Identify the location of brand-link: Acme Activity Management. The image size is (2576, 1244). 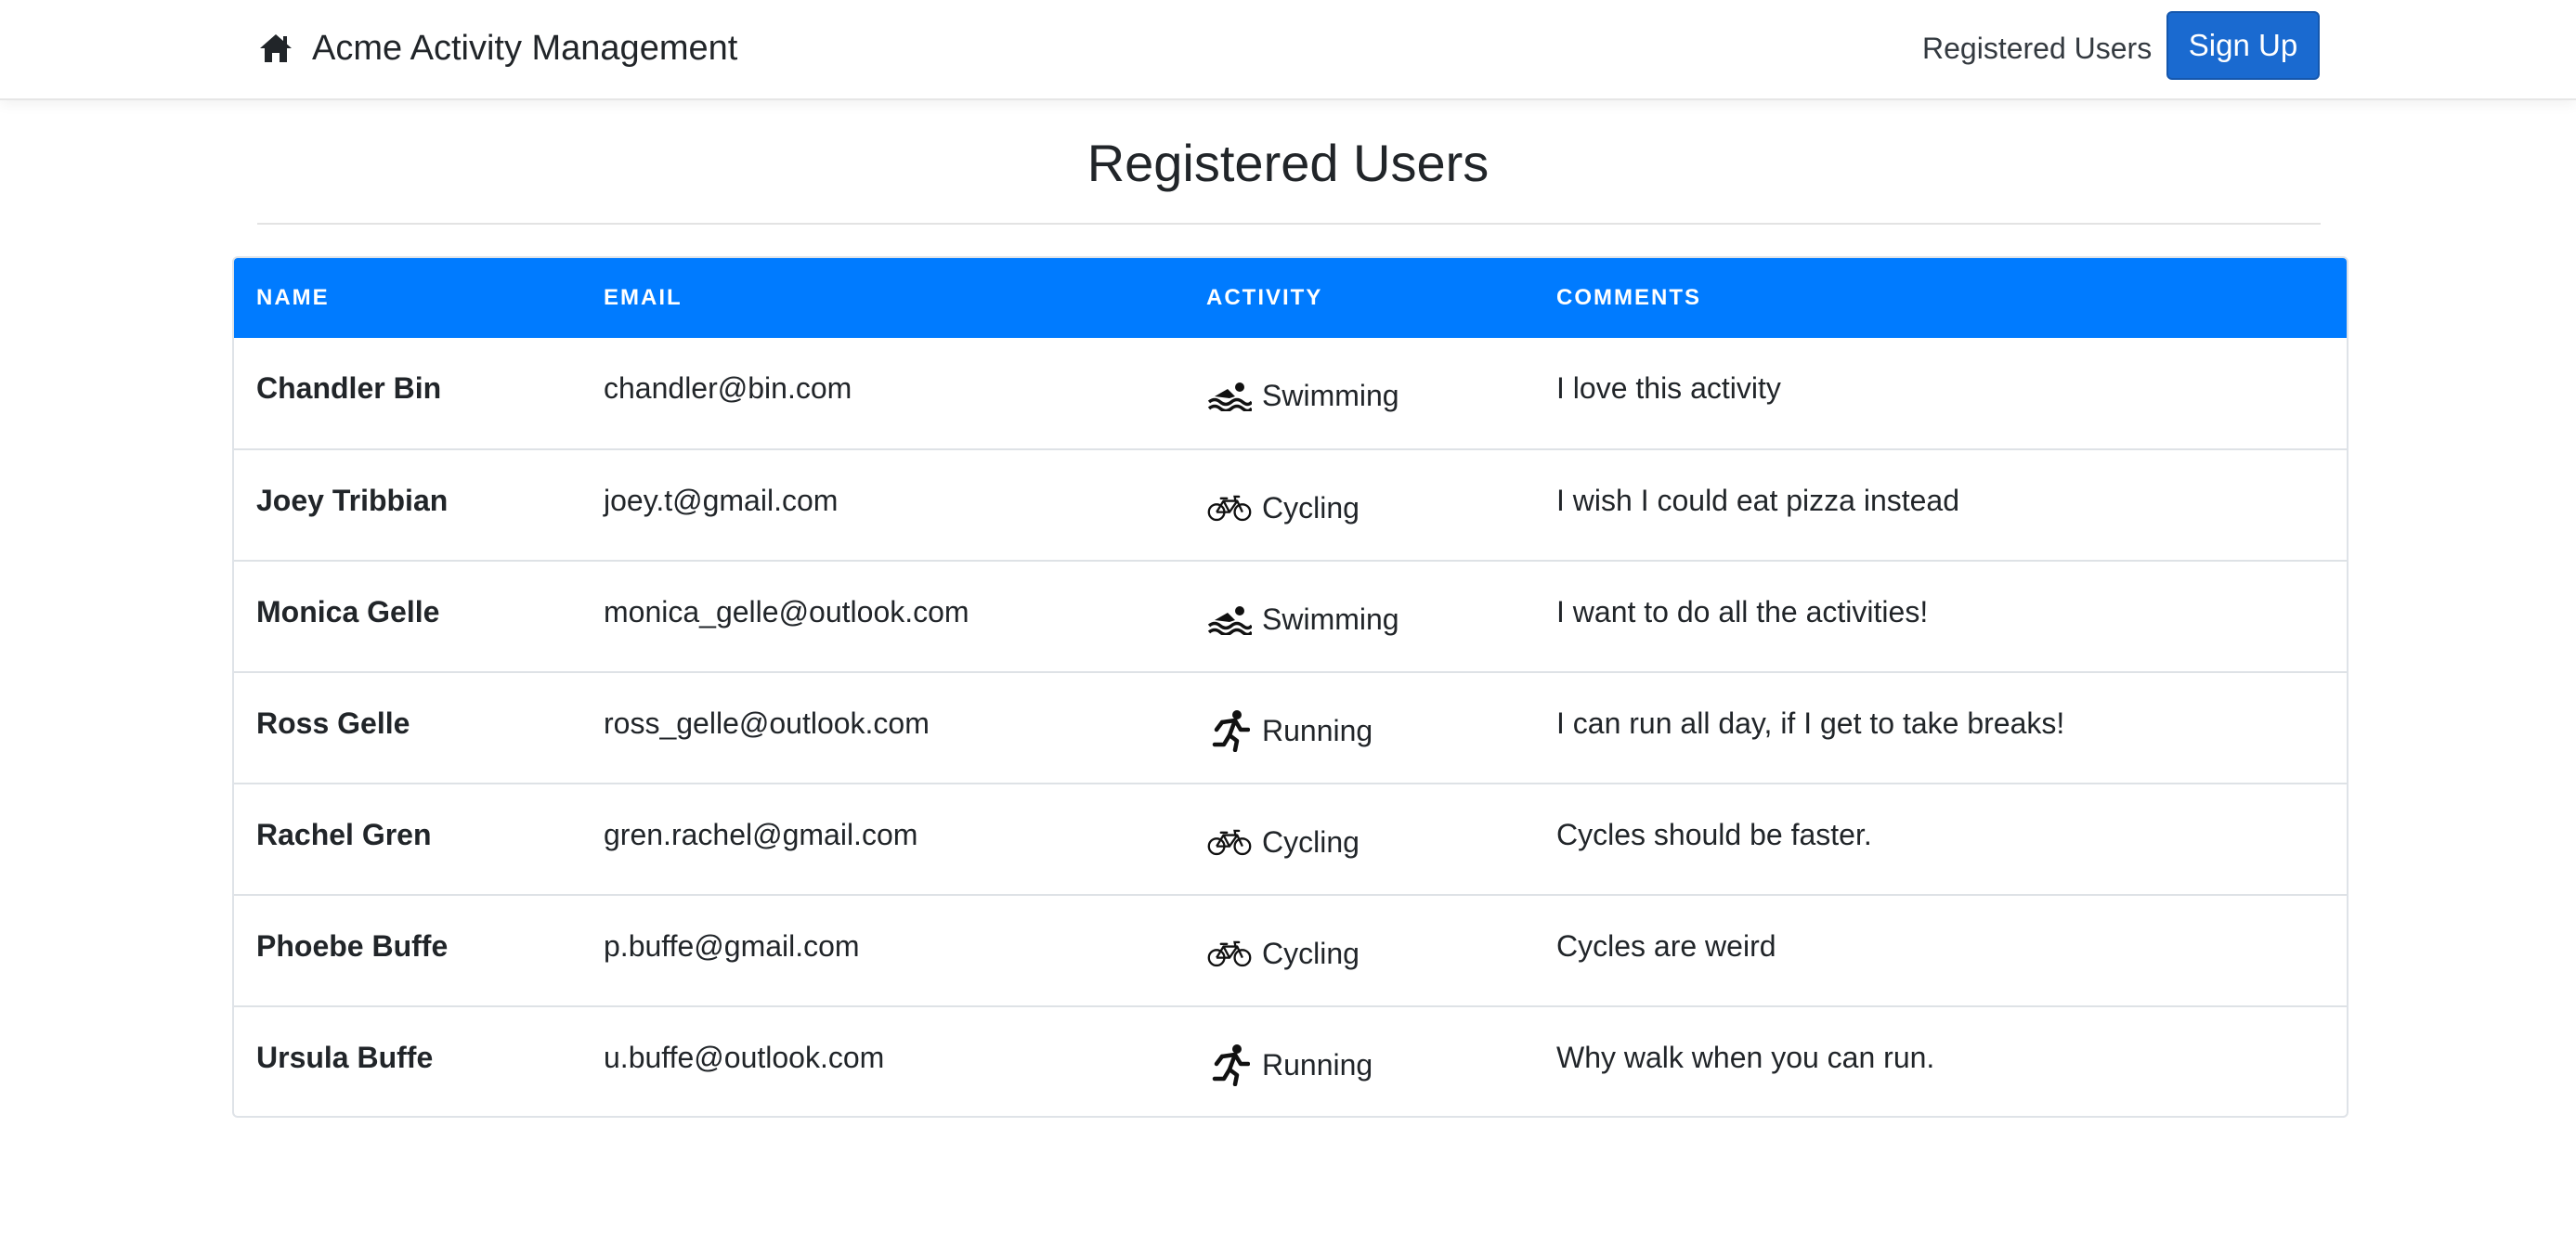
(498, 48).